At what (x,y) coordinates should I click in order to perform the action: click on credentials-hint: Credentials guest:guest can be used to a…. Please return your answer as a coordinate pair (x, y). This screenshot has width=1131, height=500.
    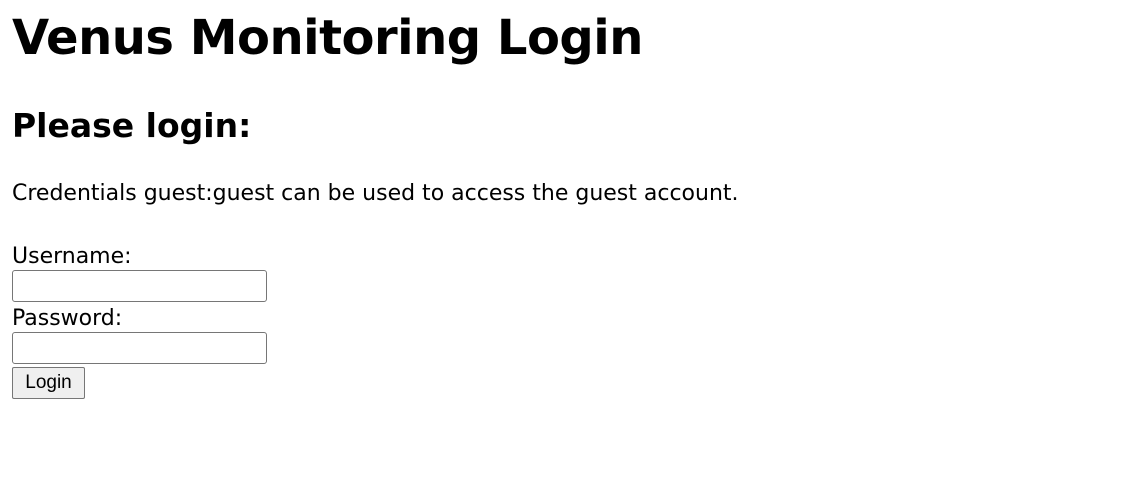
    Looking at the image, I should click on (375, 193).